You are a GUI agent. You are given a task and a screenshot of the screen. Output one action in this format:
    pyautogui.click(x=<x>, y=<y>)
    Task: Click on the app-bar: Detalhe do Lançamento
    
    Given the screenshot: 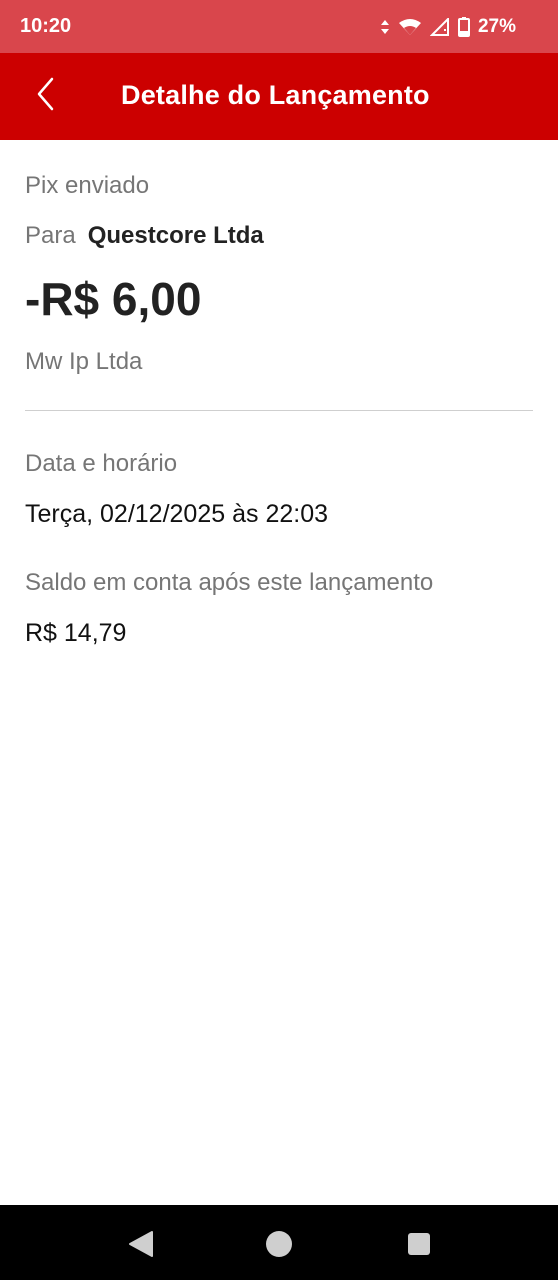 What is the action you would take?
    pyautogui.click(x=279, y=96)
    